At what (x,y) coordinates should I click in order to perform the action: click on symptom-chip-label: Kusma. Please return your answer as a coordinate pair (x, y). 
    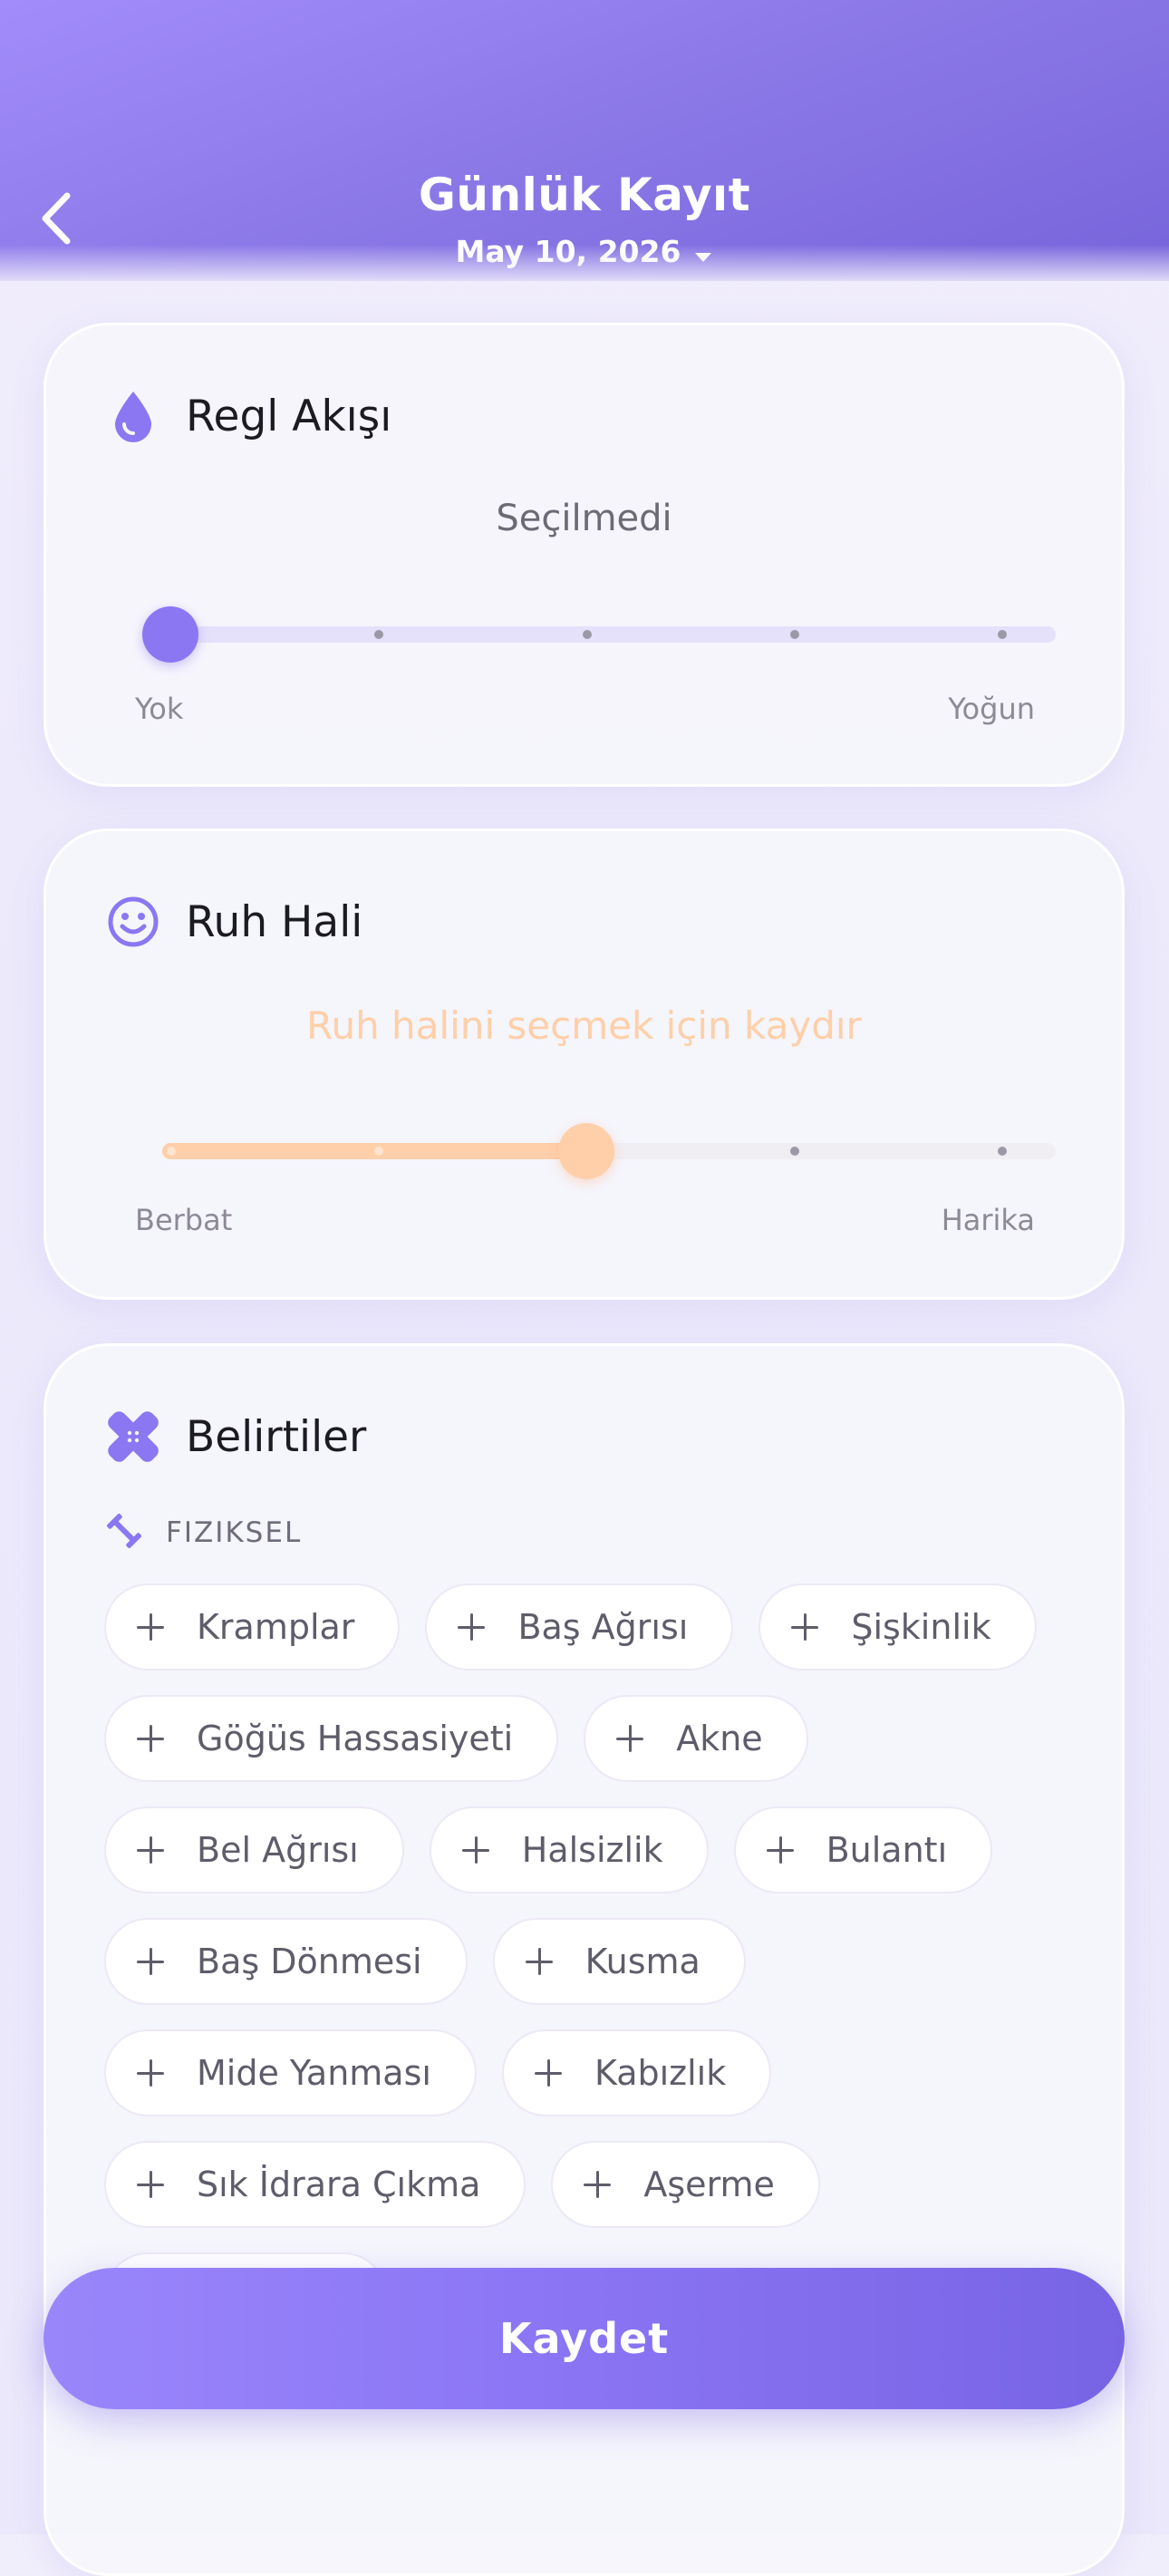
    Looking at the image, I should click on (642, 1961).